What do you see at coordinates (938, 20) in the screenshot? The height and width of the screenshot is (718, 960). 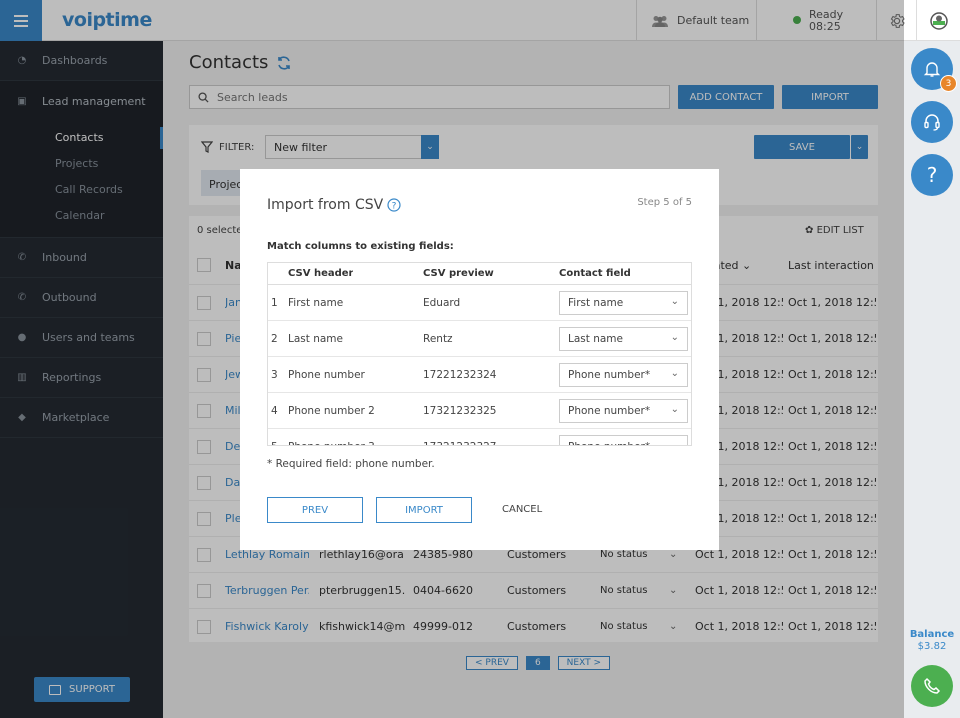 I see `avatar` at bounding box center [938, 20].